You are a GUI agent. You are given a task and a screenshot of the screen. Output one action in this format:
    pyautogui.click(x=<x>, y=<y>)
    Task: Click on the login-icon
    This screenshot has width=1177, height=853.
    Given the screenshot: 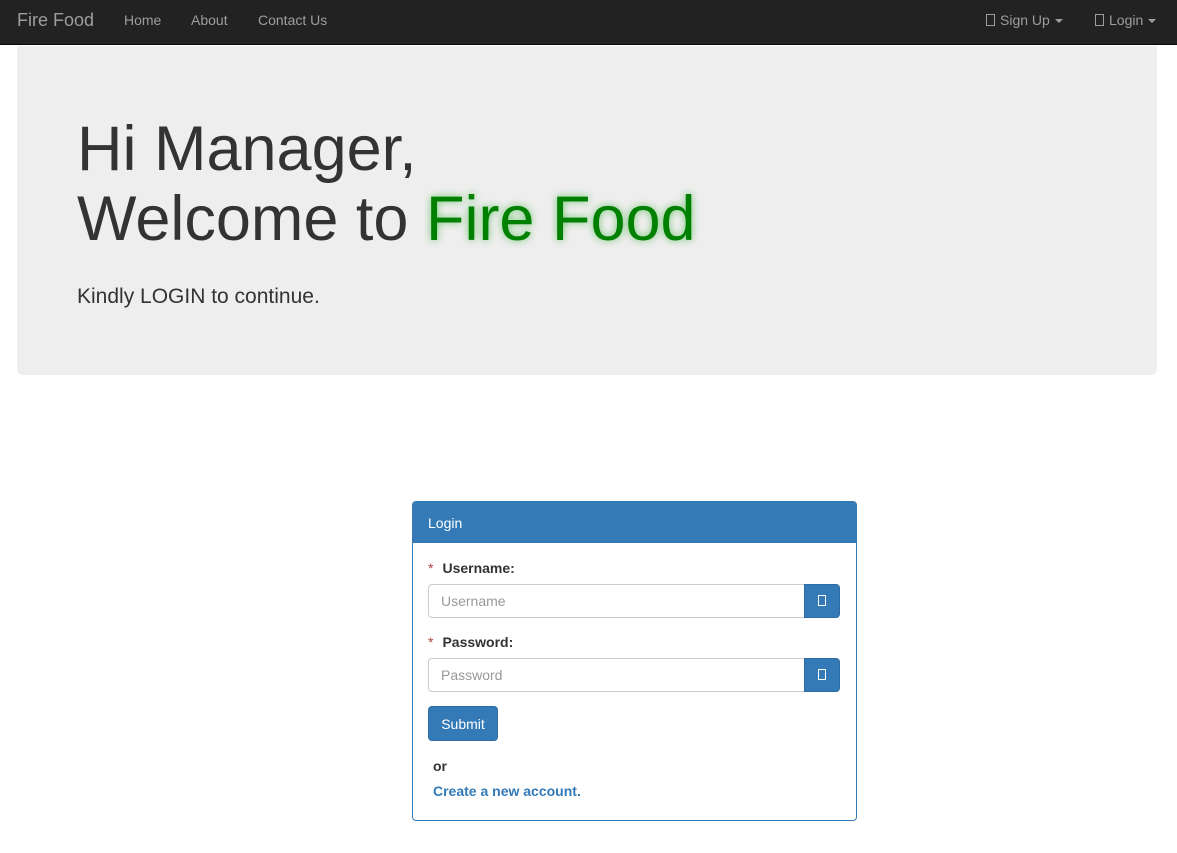 What is the action you would take?
    pyautogui.click(x=1099, y=20)
    